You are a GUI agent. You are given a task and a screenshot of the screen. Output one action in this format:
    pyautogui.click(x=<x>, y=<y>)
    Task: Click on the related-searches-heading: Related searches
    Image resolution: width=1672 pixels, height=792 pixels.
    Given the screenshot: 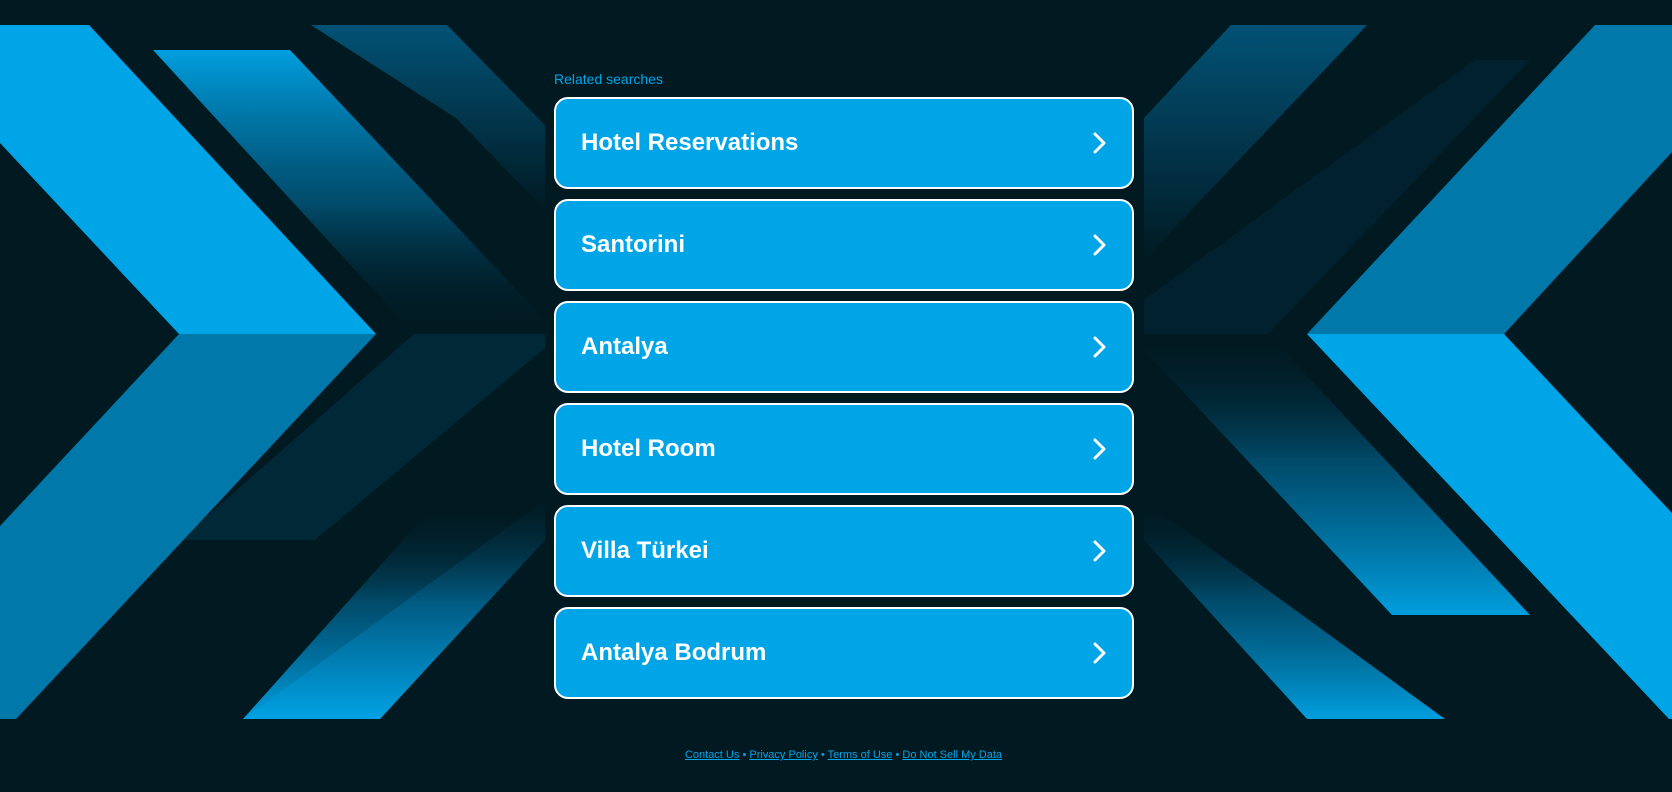 What is the action you would take?
    pyautogui.click(x=608, y=79)
    